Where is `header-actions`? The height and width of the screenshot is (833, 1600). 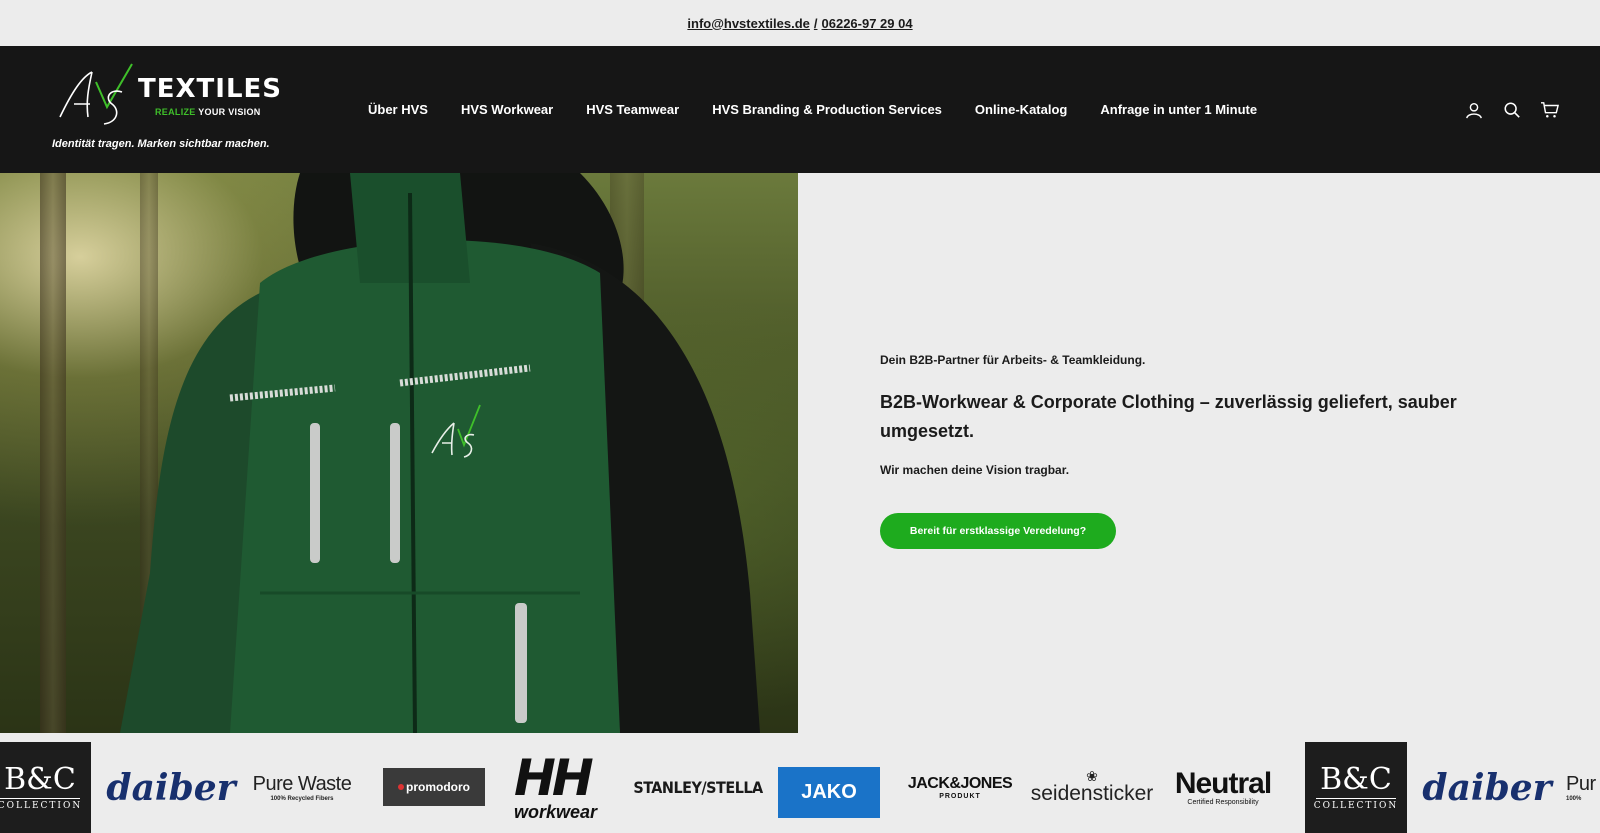
header-actions is located at coordinates (1512, 109).